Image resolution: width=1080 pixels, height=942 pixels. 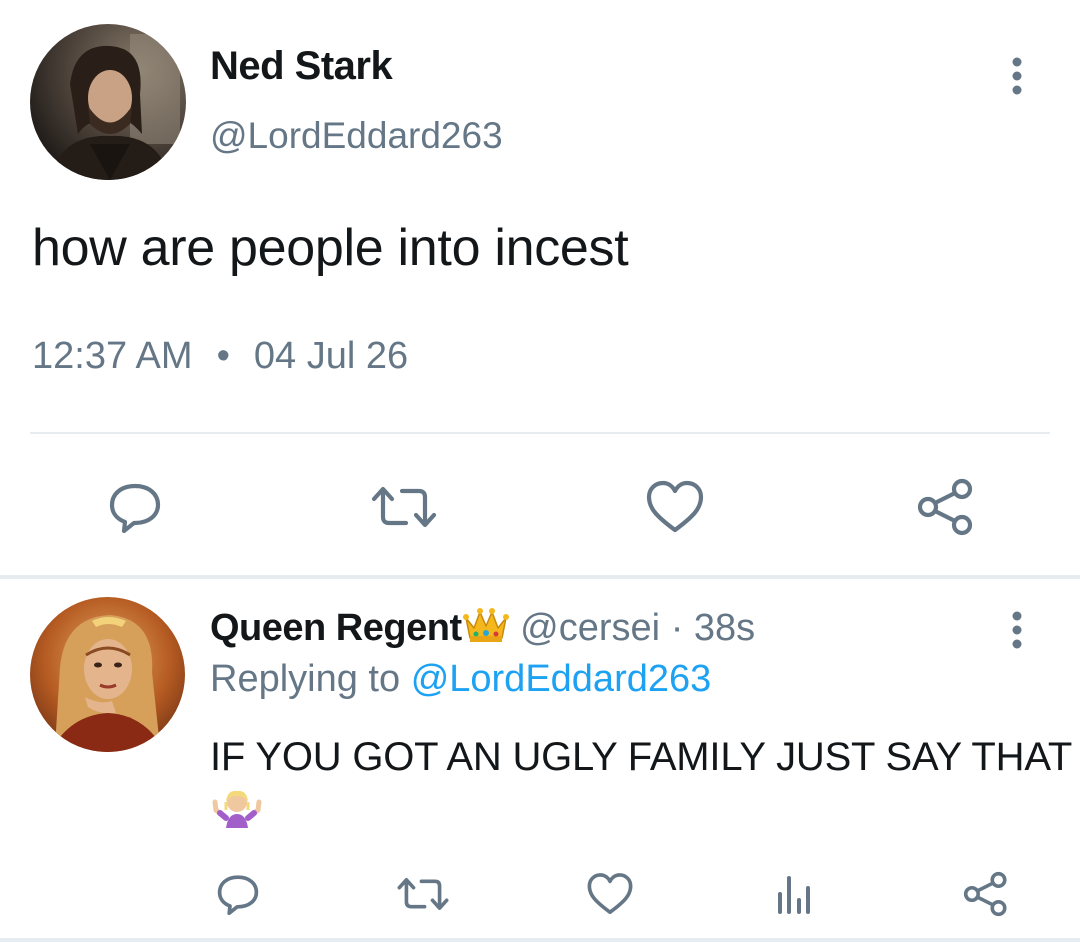 What do you see at coordinates (108, 102) in the screenshot?
I see `avatar` at bounding box center [108, 102].